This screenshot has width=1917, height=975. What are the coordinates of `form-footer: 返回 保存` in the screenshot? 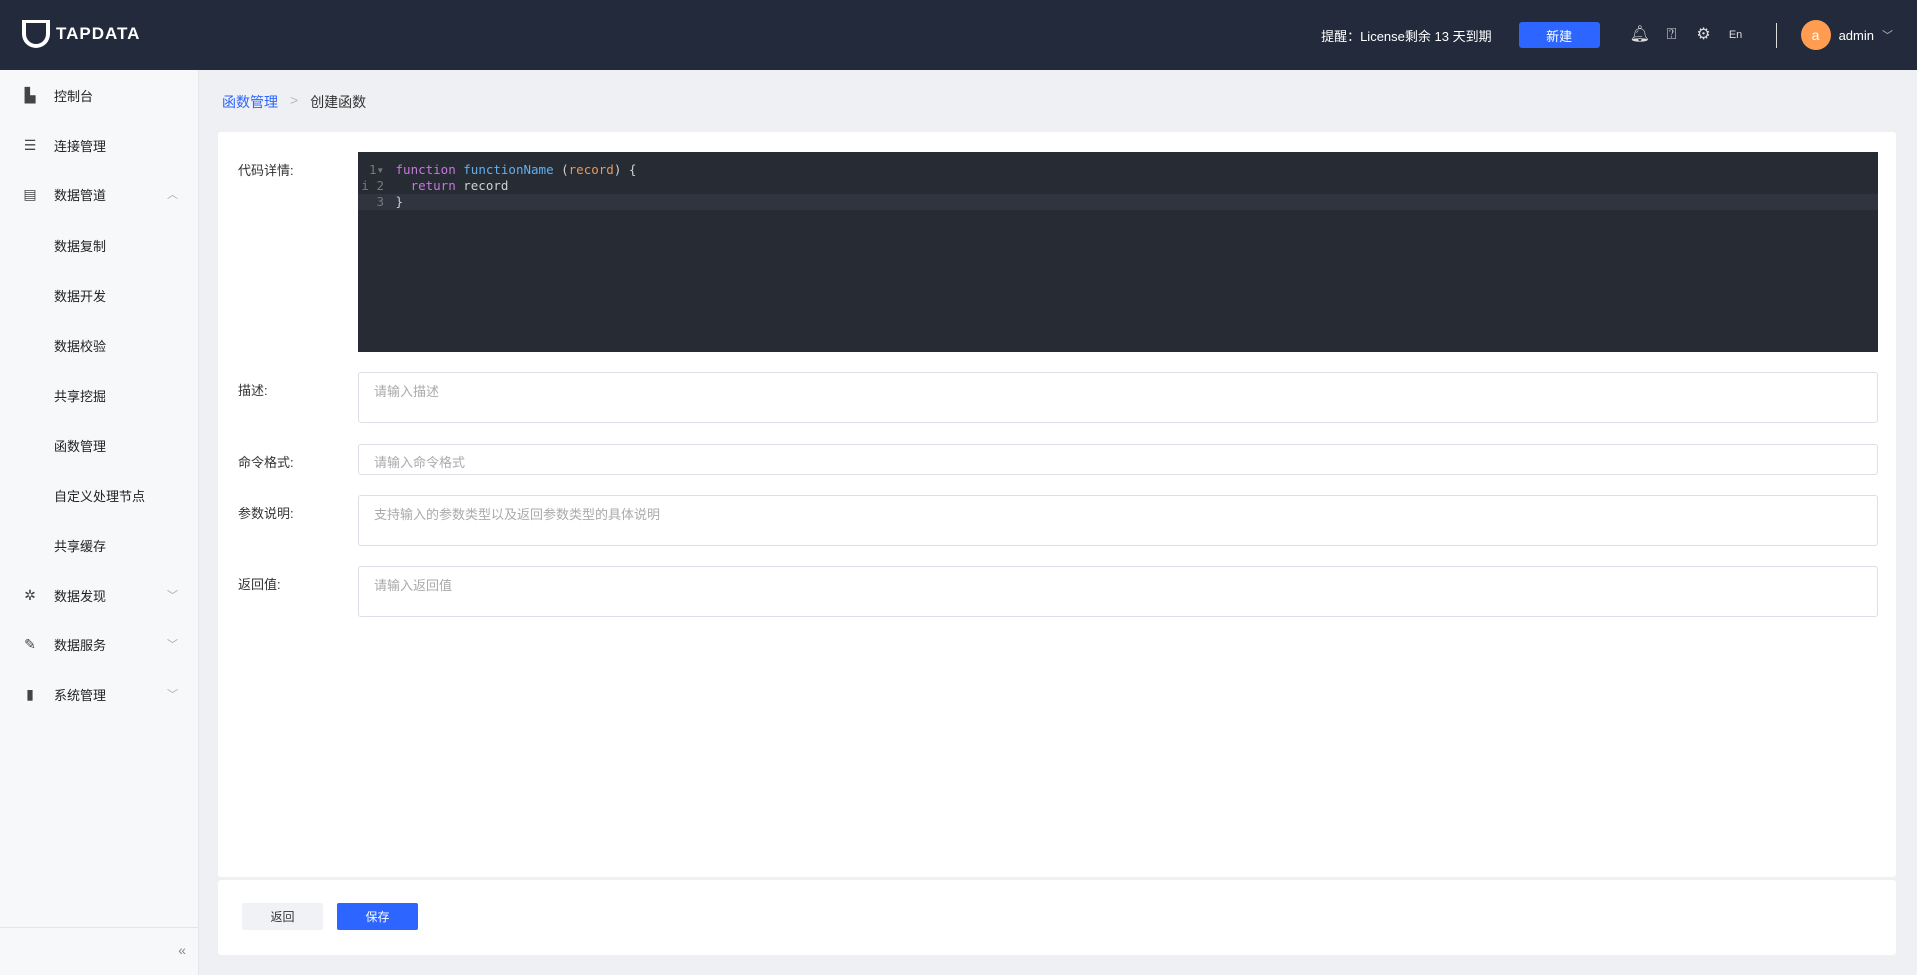 It's located at (1057, 917).